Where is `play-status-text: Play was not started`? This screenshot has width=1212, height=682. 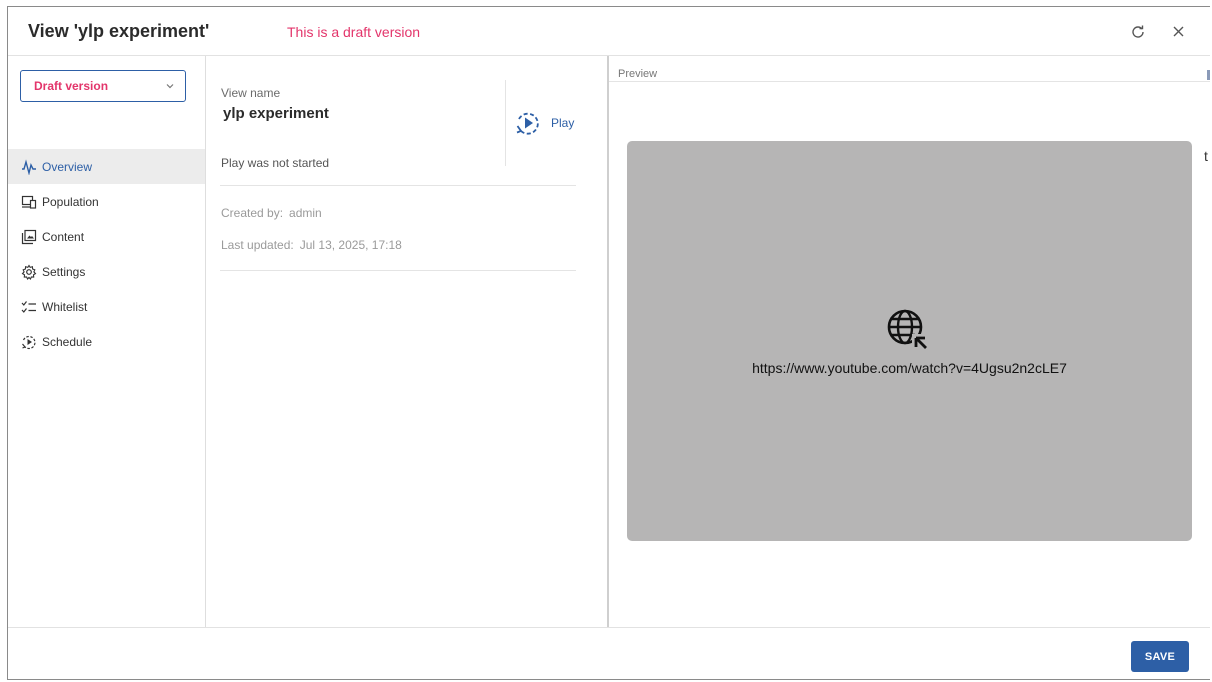 play-status-text: Play was not started is located at coordinates (275, 163).